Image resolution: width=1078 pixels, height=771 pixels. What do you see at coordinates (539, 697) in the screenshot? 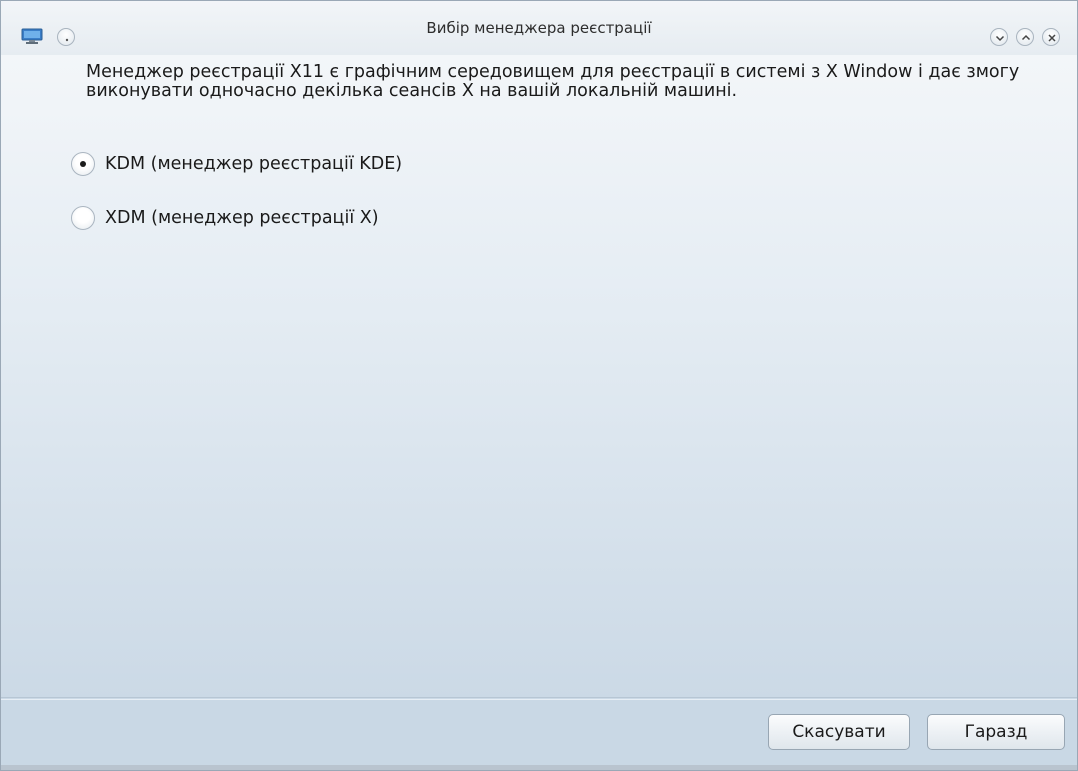
I see `footer-separator` at bounding box center [539, 697].